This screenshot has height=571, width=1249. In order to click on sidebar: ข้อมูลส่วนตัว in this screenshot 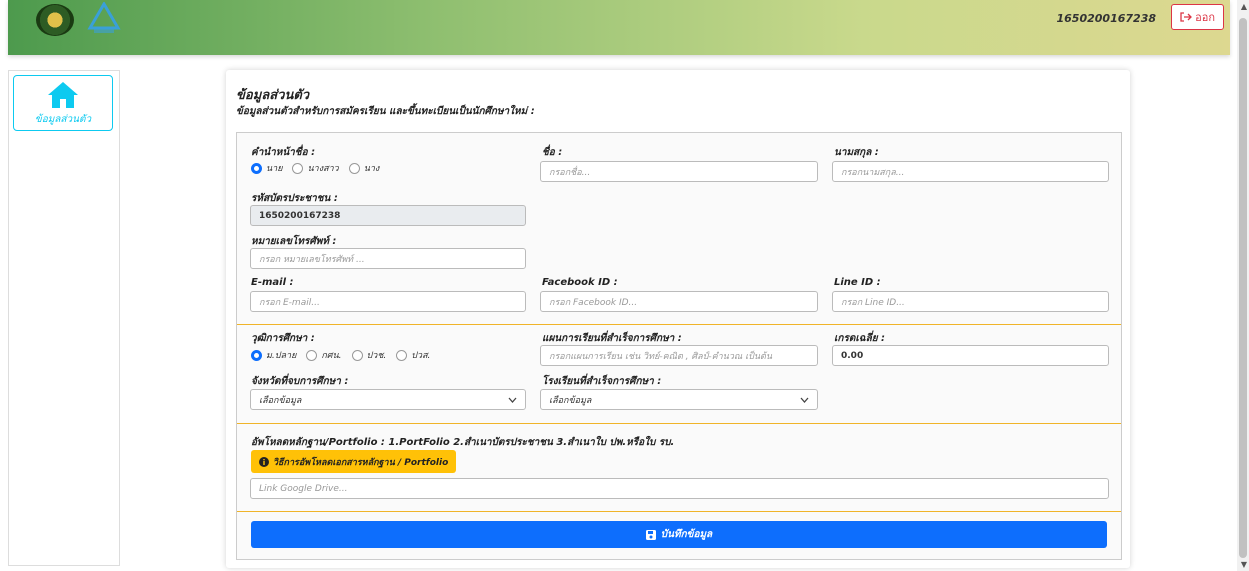, I will do `click(64, 318)`.